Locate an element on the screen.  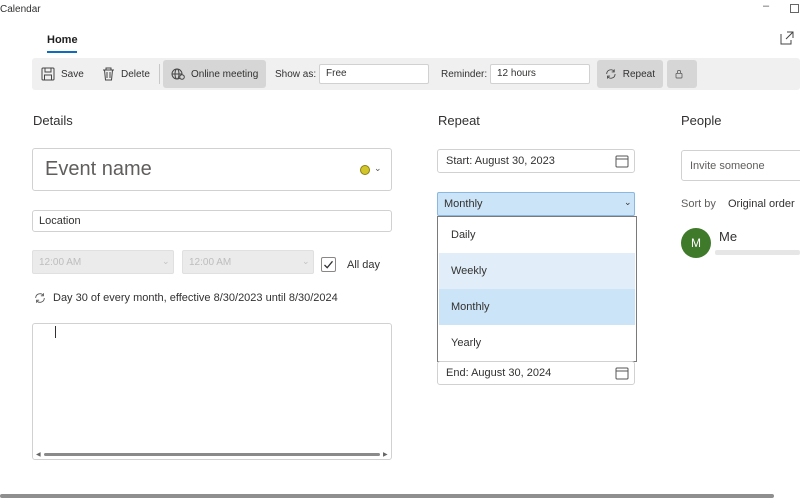
online-meeting-label: Online meeting is located at coordinates (225, 74).